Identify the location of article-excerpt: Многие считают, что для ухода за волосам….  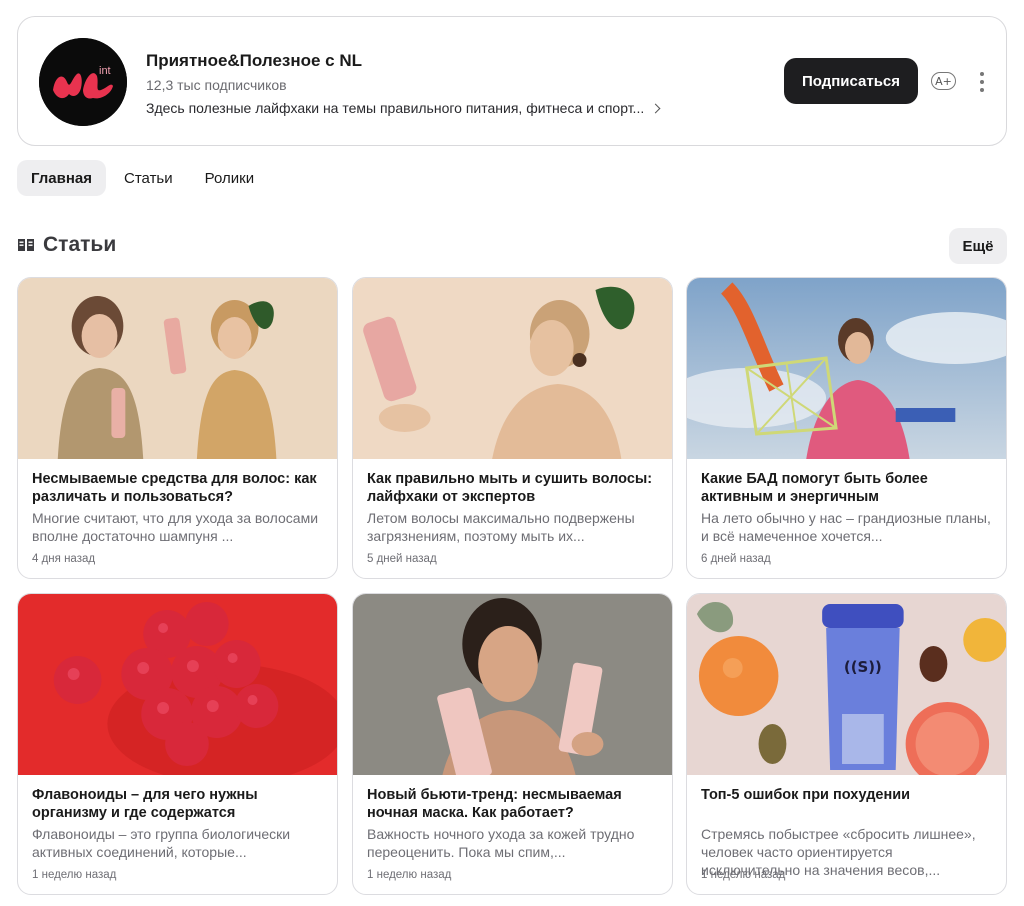
(175, 527).